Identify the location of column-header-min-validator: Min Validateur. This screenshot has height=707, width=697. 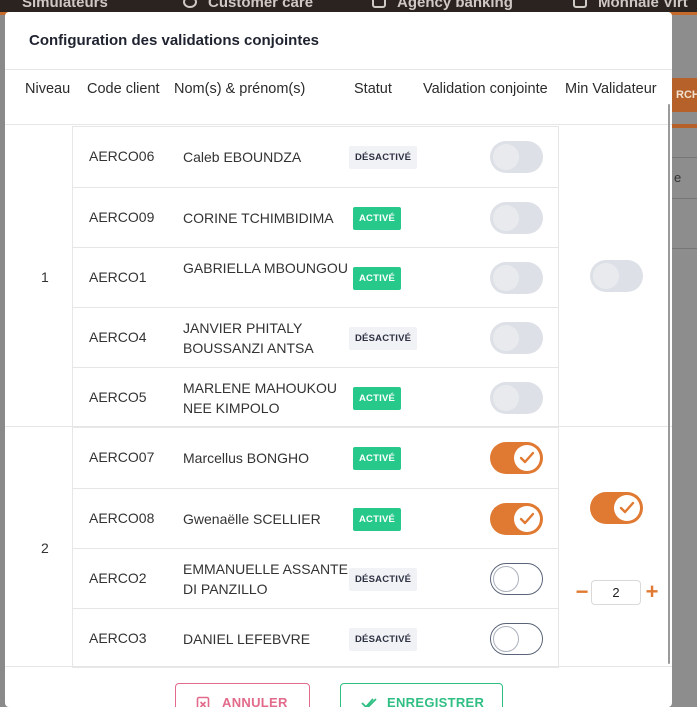
(611, 89).